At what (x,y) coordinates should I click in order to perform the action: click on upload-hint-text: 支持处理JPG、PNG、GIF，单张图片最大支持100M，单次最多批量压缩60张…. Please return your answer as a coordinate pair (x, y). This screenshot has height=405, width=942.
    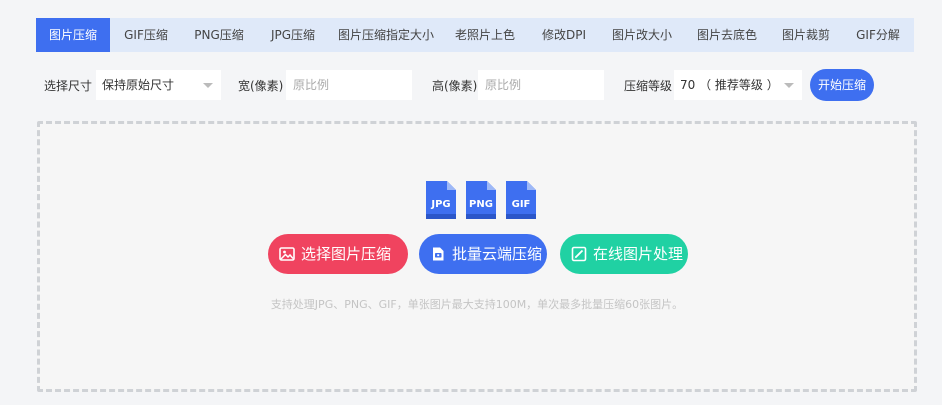
    Looking at the image, I should click on (477, 304).